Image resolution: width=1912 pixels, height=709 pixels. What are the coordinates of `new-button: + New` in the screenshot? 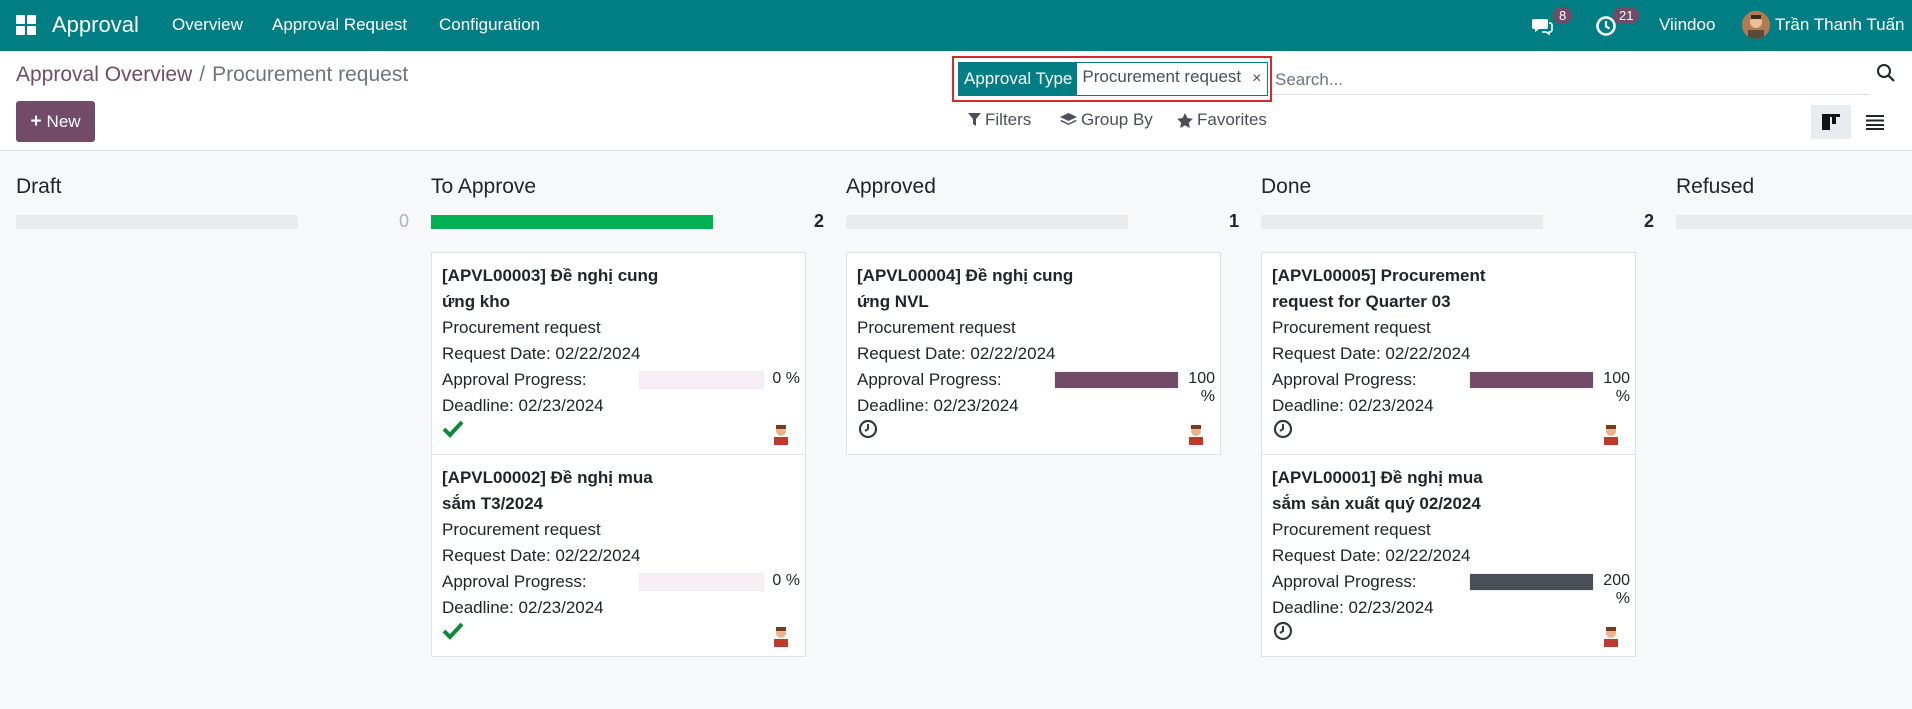 It's located at (55, 121).